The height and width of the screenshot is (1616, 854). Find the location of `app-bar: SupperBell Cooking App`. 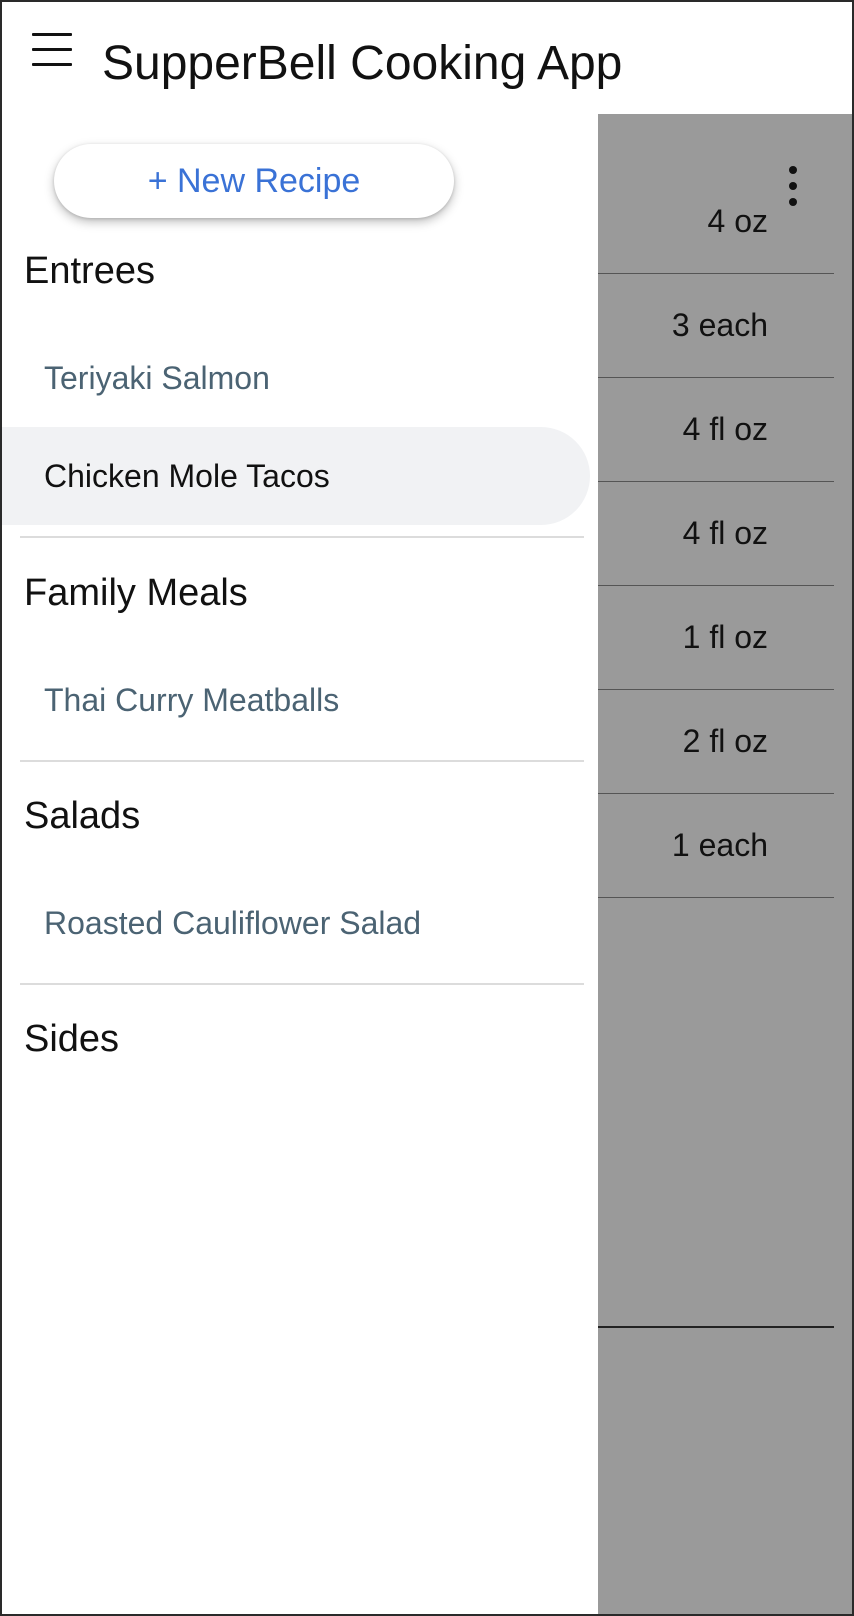

app-bar: SupperBell Cooking App is located at coordinates (427, 58).